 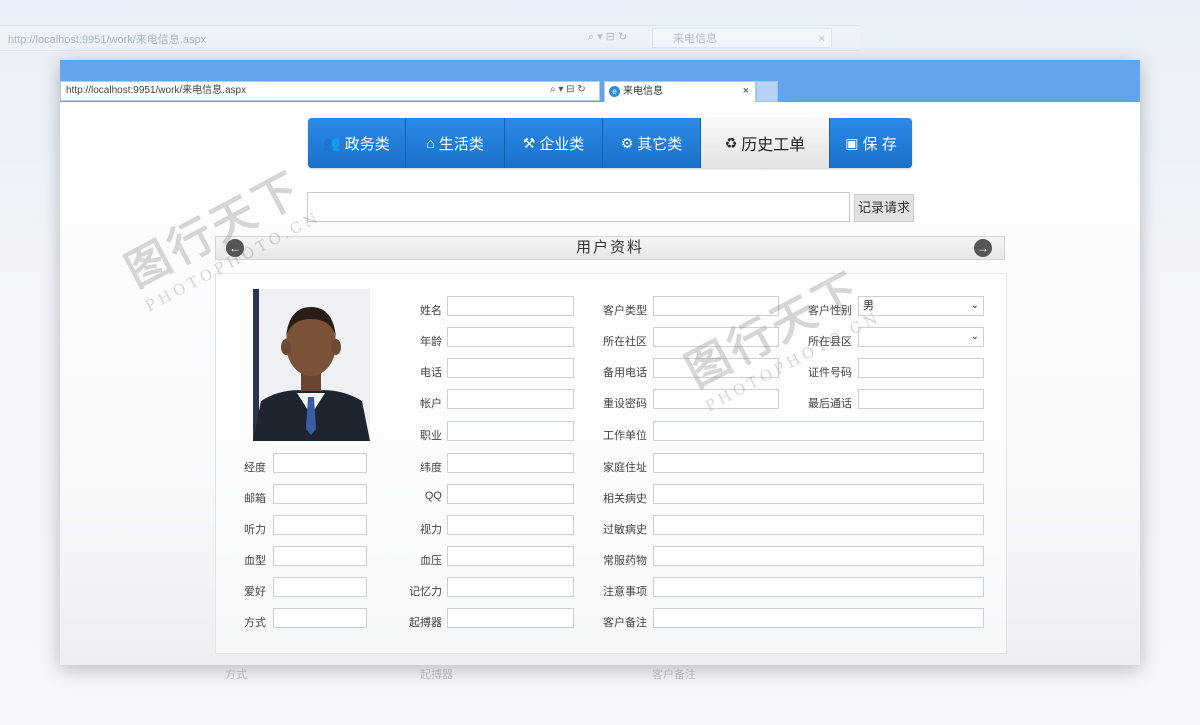 I want to click on category-nav: 👥 政务类 ⌂ 生活类 ⚒ 企业类 ⚙ 其它类 ♻ 历史工单 ▣ 保 存, so click(x=610, y=143).